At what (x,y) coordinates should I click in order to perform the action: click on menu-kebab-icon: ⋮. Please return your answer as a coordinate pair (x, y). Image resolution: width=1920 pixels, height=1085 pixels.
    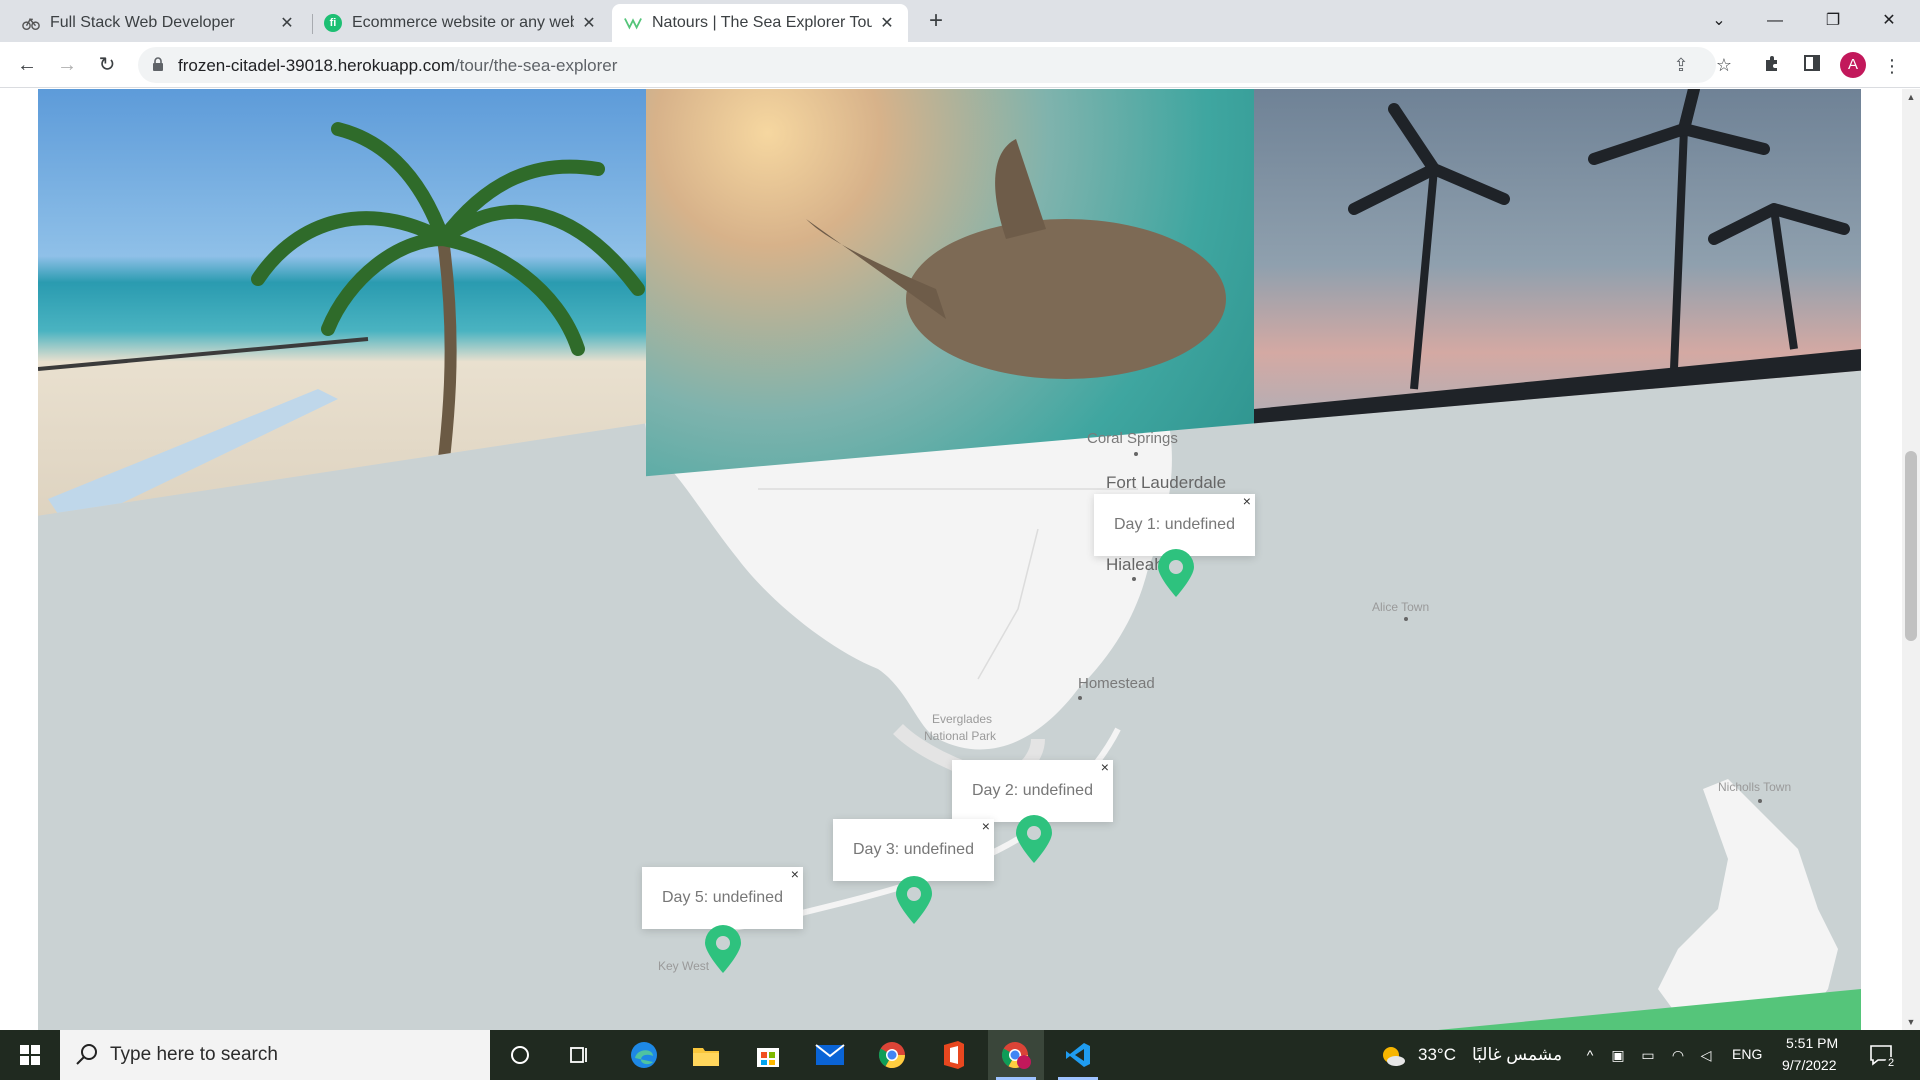
    Looking at the image, I should click on (1892, 66).